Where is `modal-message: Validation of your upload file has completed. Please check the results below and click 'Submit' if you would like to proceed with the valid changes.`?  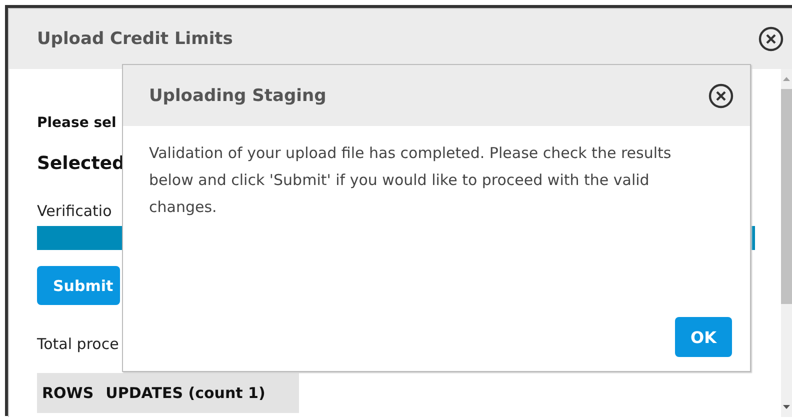
modal-message: Validation of your upload file has completed. Please check the results below and click 'Submit' if you would like to proceed with the valid changes. is located at coordinates (410, 180).